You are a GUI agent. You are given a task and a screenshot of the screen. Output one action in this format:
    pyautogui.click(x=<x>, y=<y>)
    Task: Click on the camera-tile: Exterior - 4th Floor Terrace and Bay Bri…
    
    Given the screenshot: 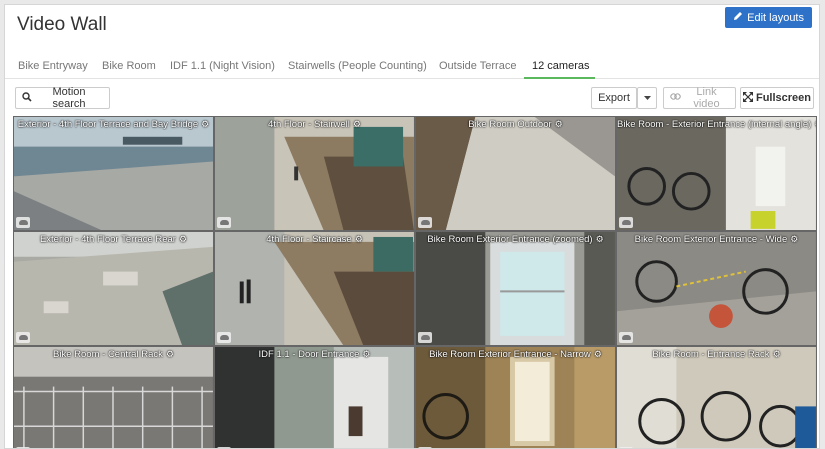 What is the action you would take?
    pyautogui.click(x=113, y=173)
    